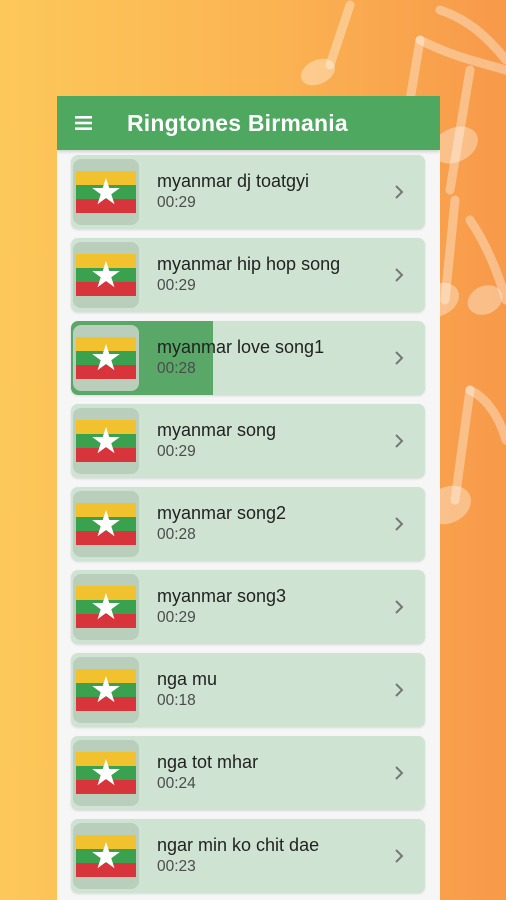 The width and height of the screenshot is (506, 900). What do you see at coordinates (176, 866) in the screenshot?
I see `ringtone-duration: 00:23` at bounding box center [176, 866].